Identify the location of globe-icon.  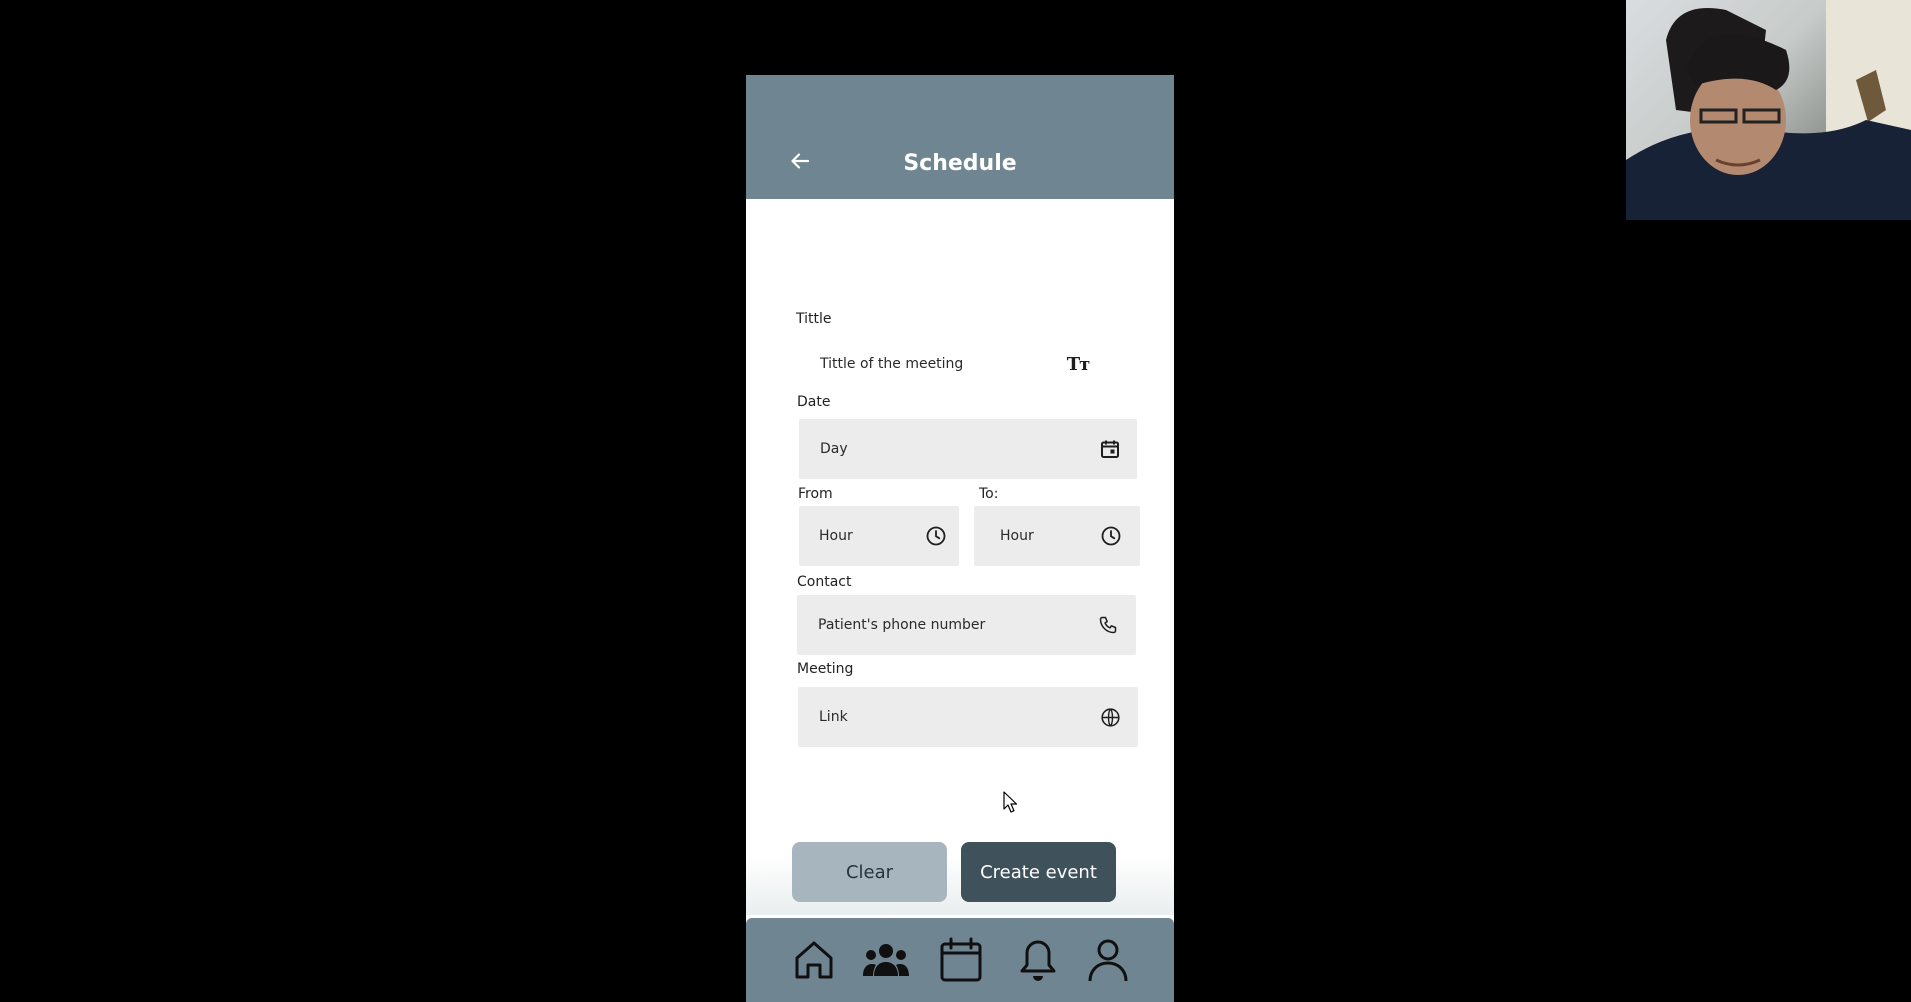
(1110, 717).